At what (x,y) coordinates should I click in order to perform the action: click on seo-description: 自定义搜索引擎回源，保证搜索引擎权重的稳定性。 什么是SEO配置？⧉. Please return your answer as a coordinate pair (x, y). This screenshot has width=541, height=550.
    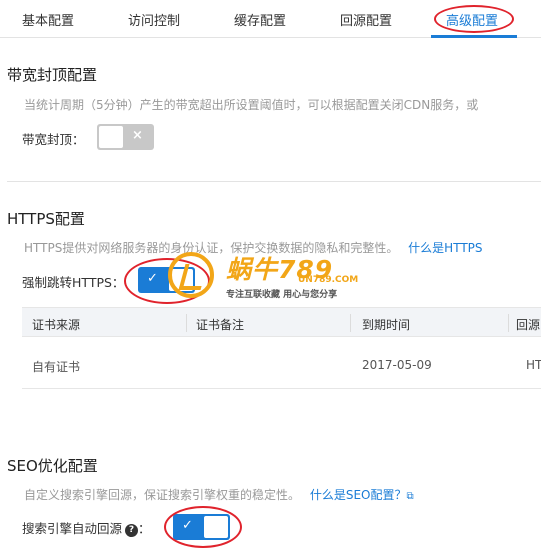
    Looking at the image, I should click on (219, 494).